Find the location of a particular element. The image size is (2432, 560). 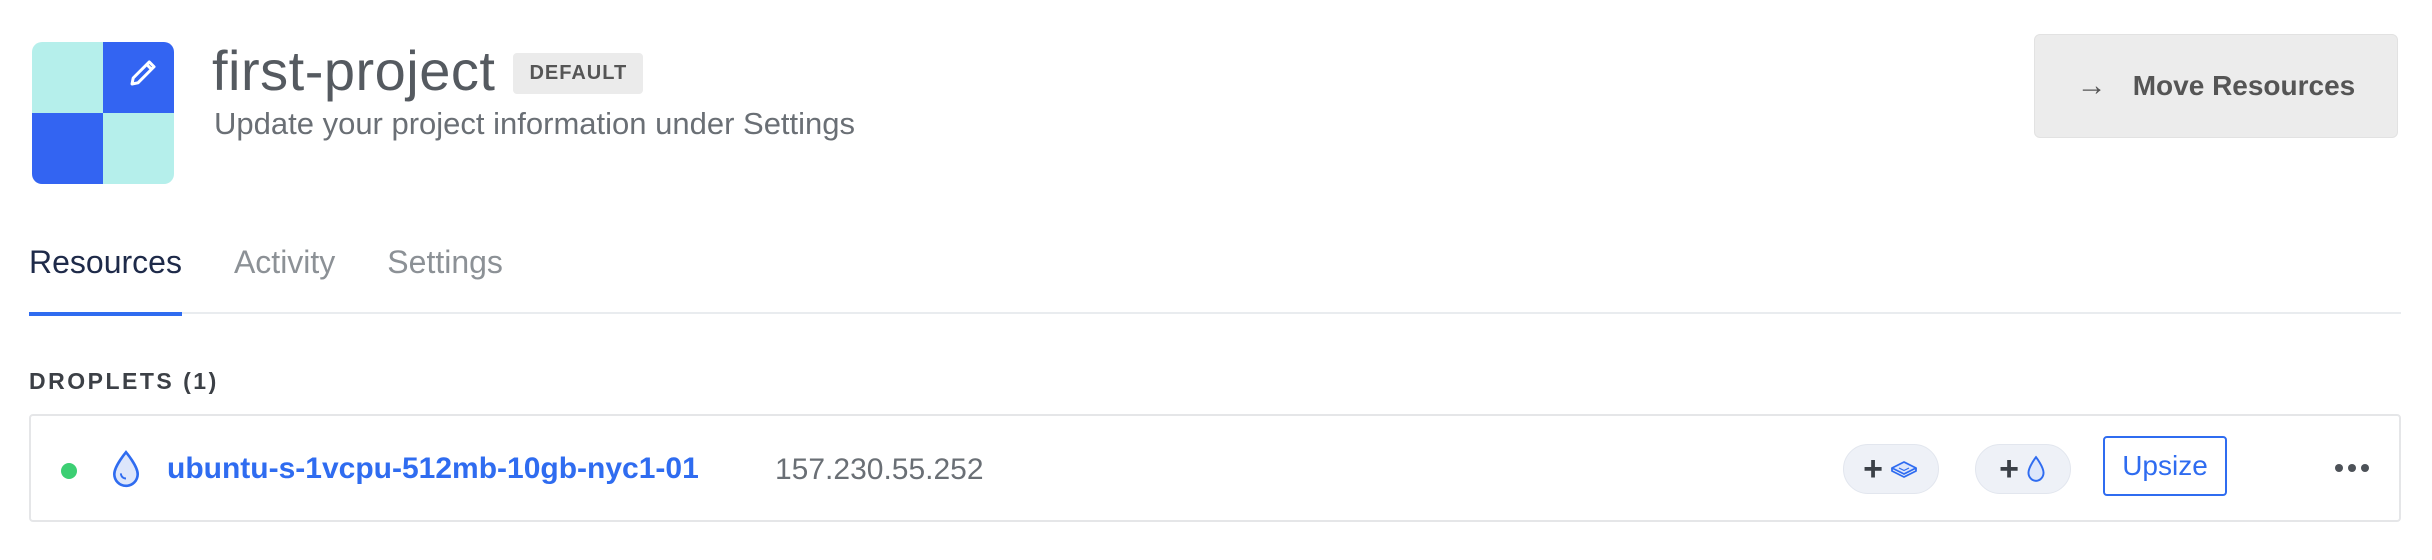

droplet-ip: 157.230.55.252 is located at coordinates (879, 469).